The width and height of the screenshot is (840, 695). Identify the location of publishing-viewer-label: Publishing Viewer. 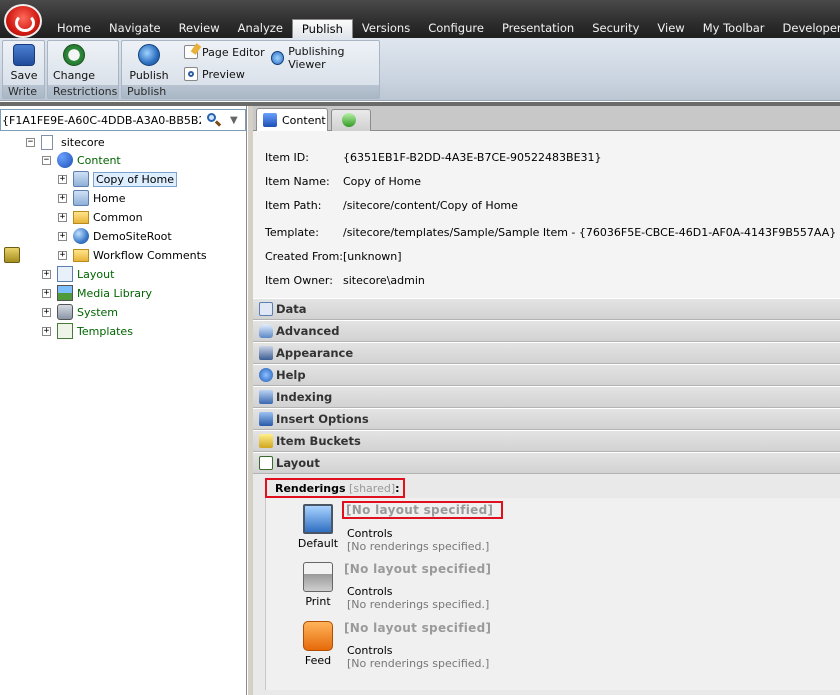
(316, 58).